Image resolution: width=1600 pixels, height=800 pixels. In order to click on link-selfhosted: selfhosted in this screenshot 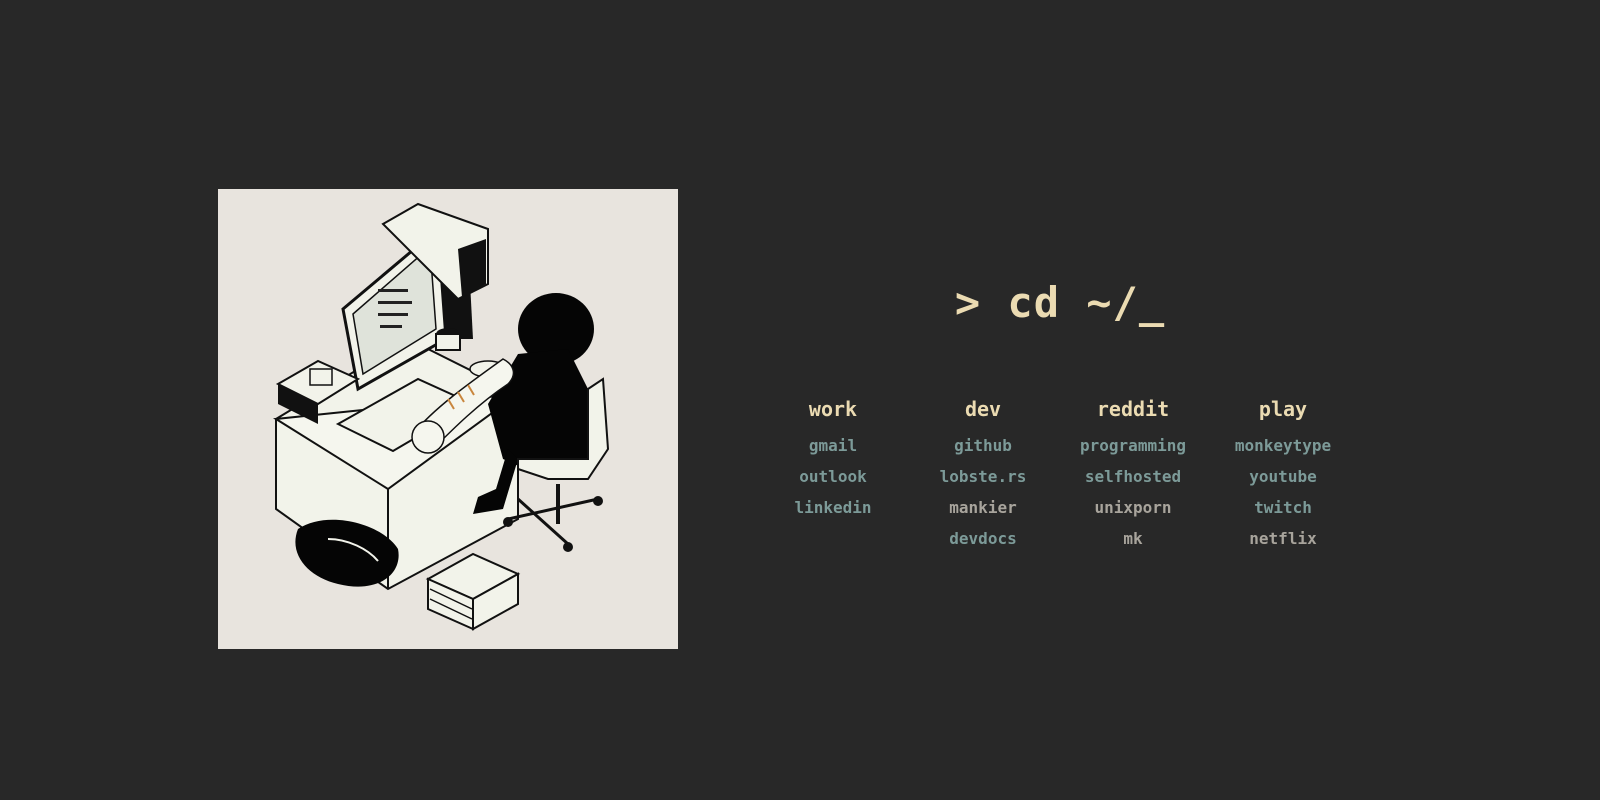, I will do `click(1133, 476)`.